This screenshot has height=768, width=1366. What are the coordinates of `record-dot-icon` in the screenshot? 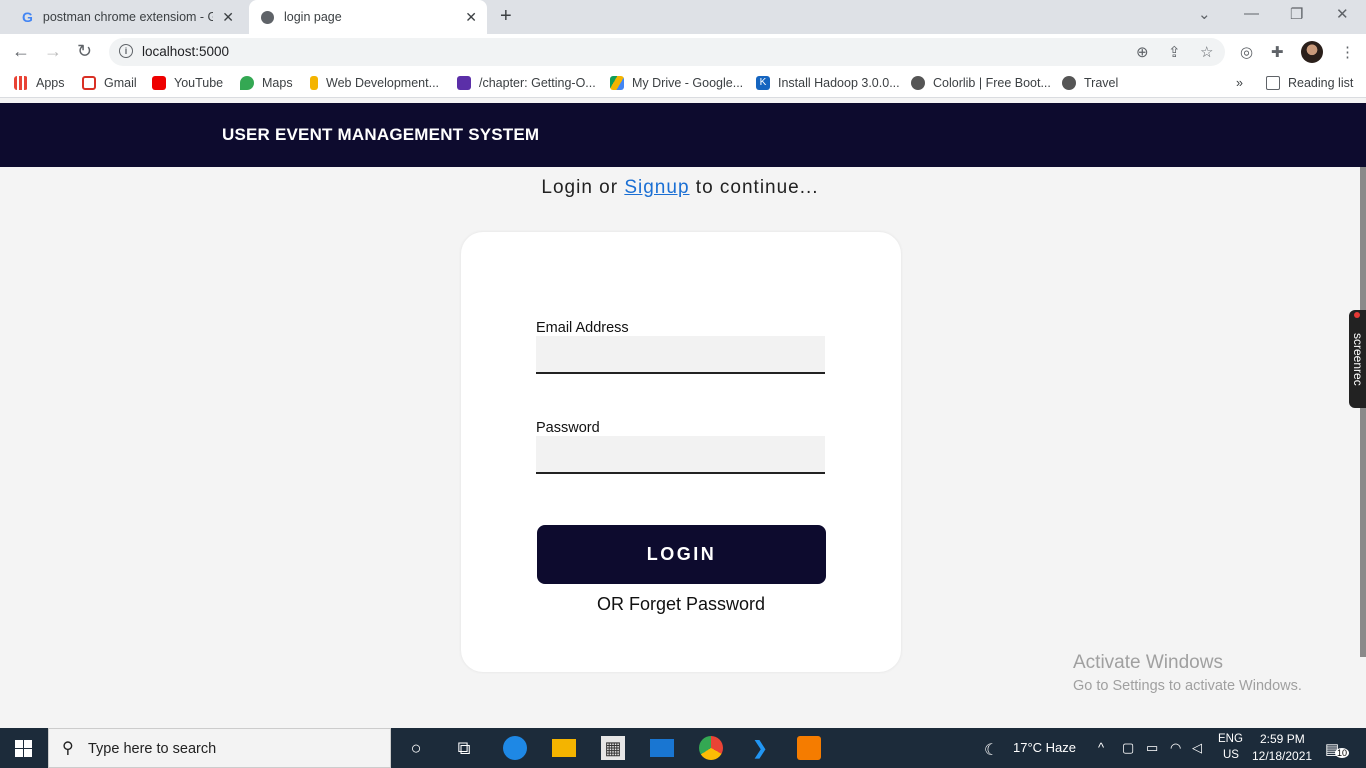 It's located at (1357, 315).